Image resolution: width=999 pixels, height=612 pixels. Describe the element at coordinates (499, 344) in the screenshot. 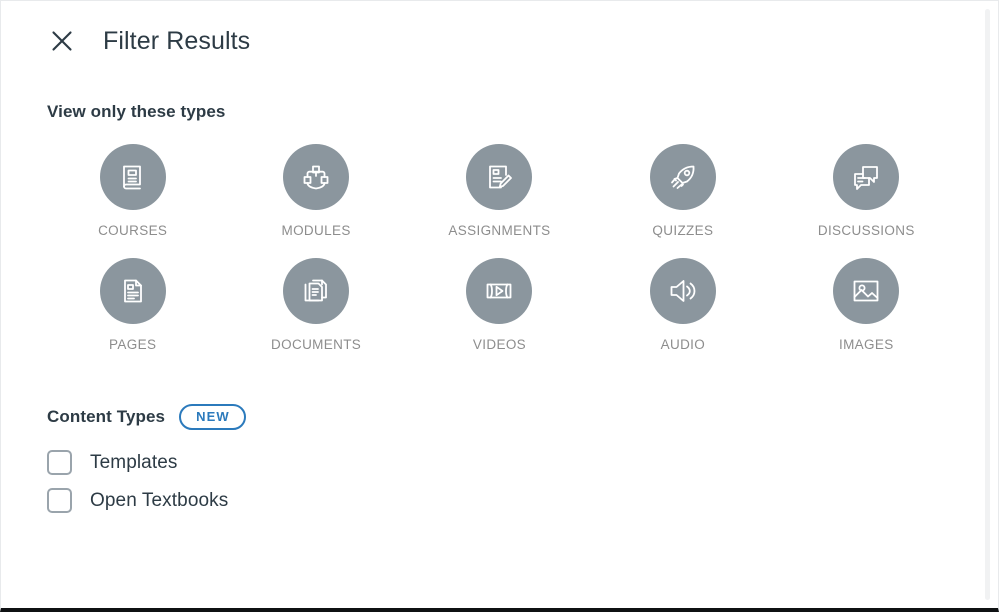

I see `type-filter-label: VIDEOS` at that location.